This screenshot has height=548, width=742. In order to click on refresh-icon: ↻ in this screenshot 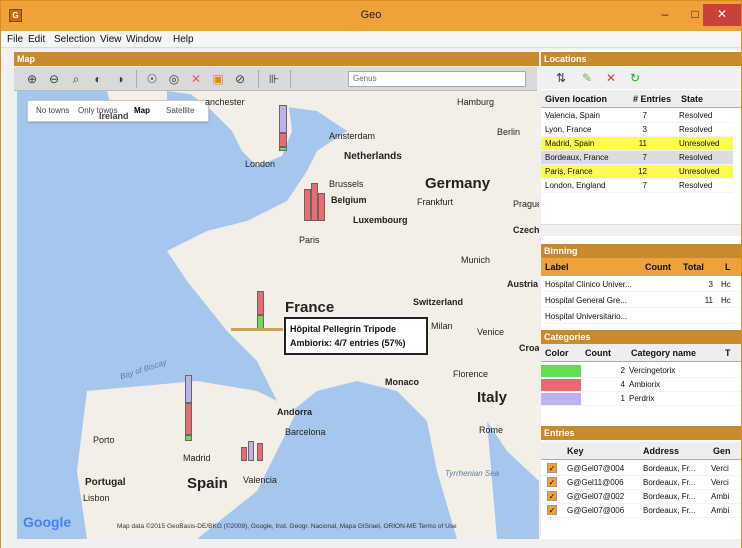, I will do `click(635, 78)`.